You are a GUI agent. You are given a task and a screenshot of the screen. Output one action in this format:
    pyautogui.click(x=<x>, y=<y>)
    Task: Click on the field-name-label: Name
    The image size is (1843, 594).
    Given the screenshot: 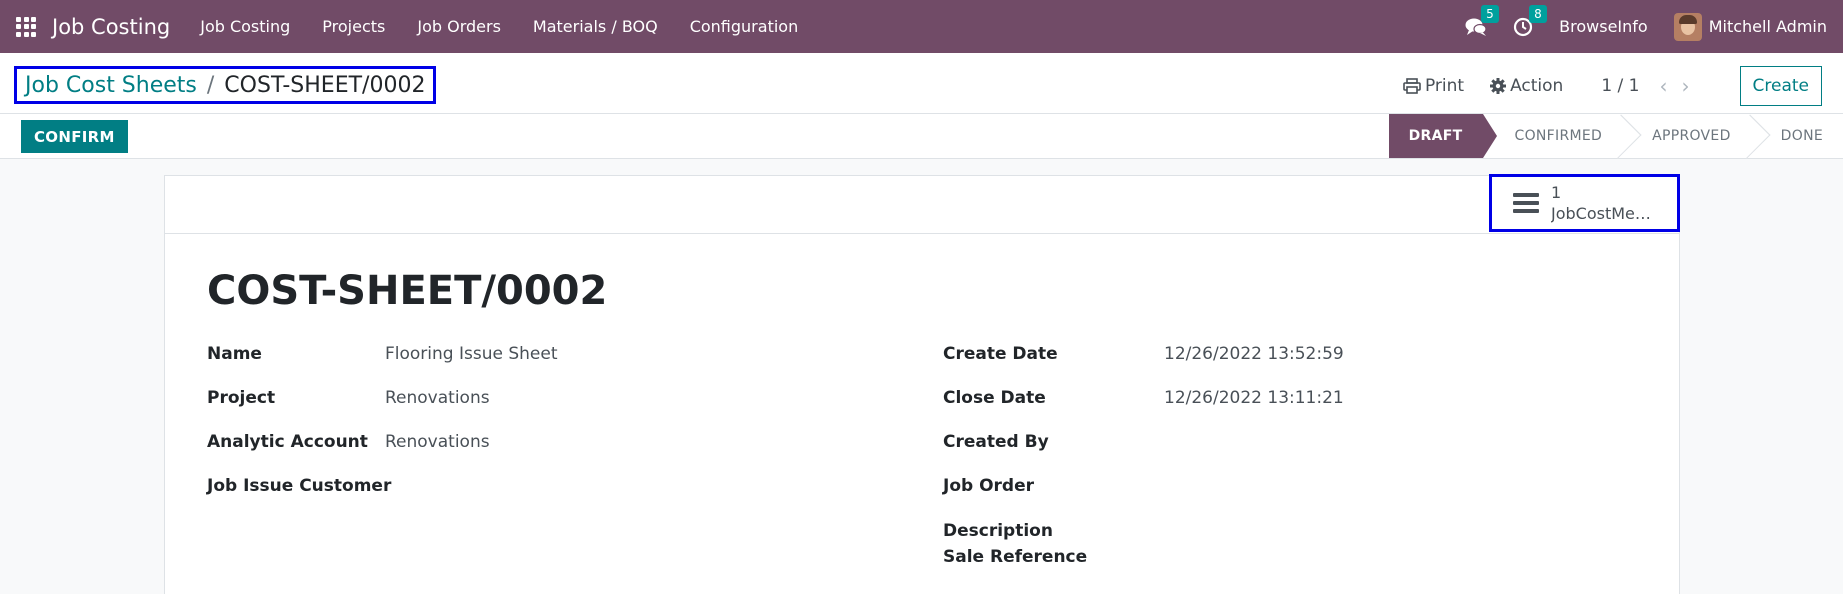 What is the action you would take?
    pyautogui.click(x=234, y=354)
    